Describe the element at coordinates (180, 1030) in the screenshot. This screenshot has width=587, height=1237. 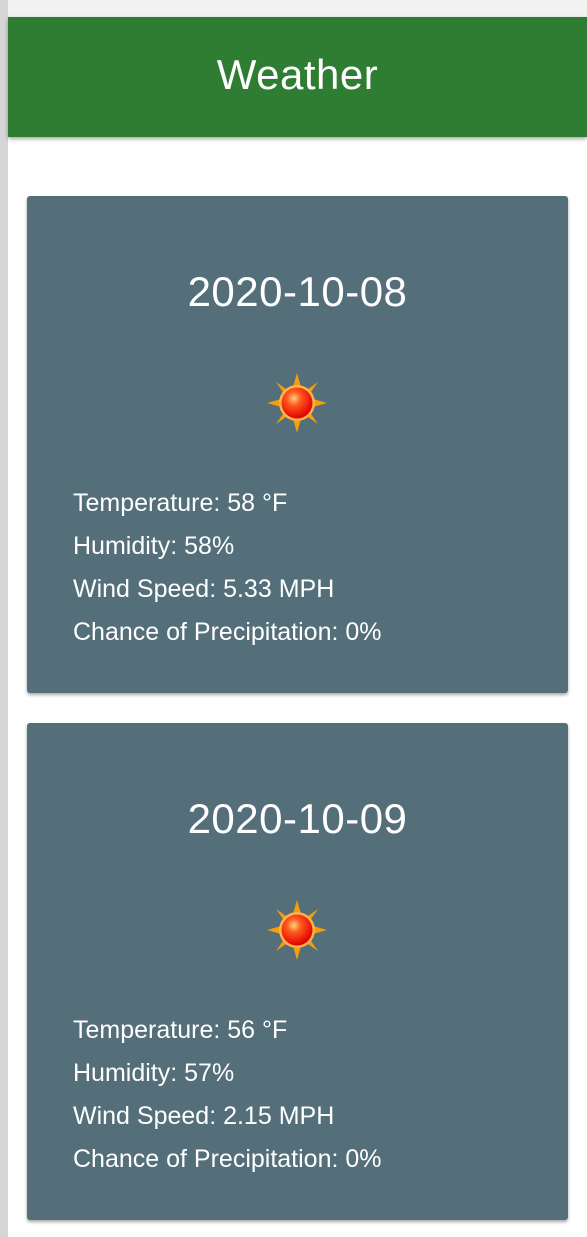
I see `temperature-value: Temperature: 56 °F` at that location.